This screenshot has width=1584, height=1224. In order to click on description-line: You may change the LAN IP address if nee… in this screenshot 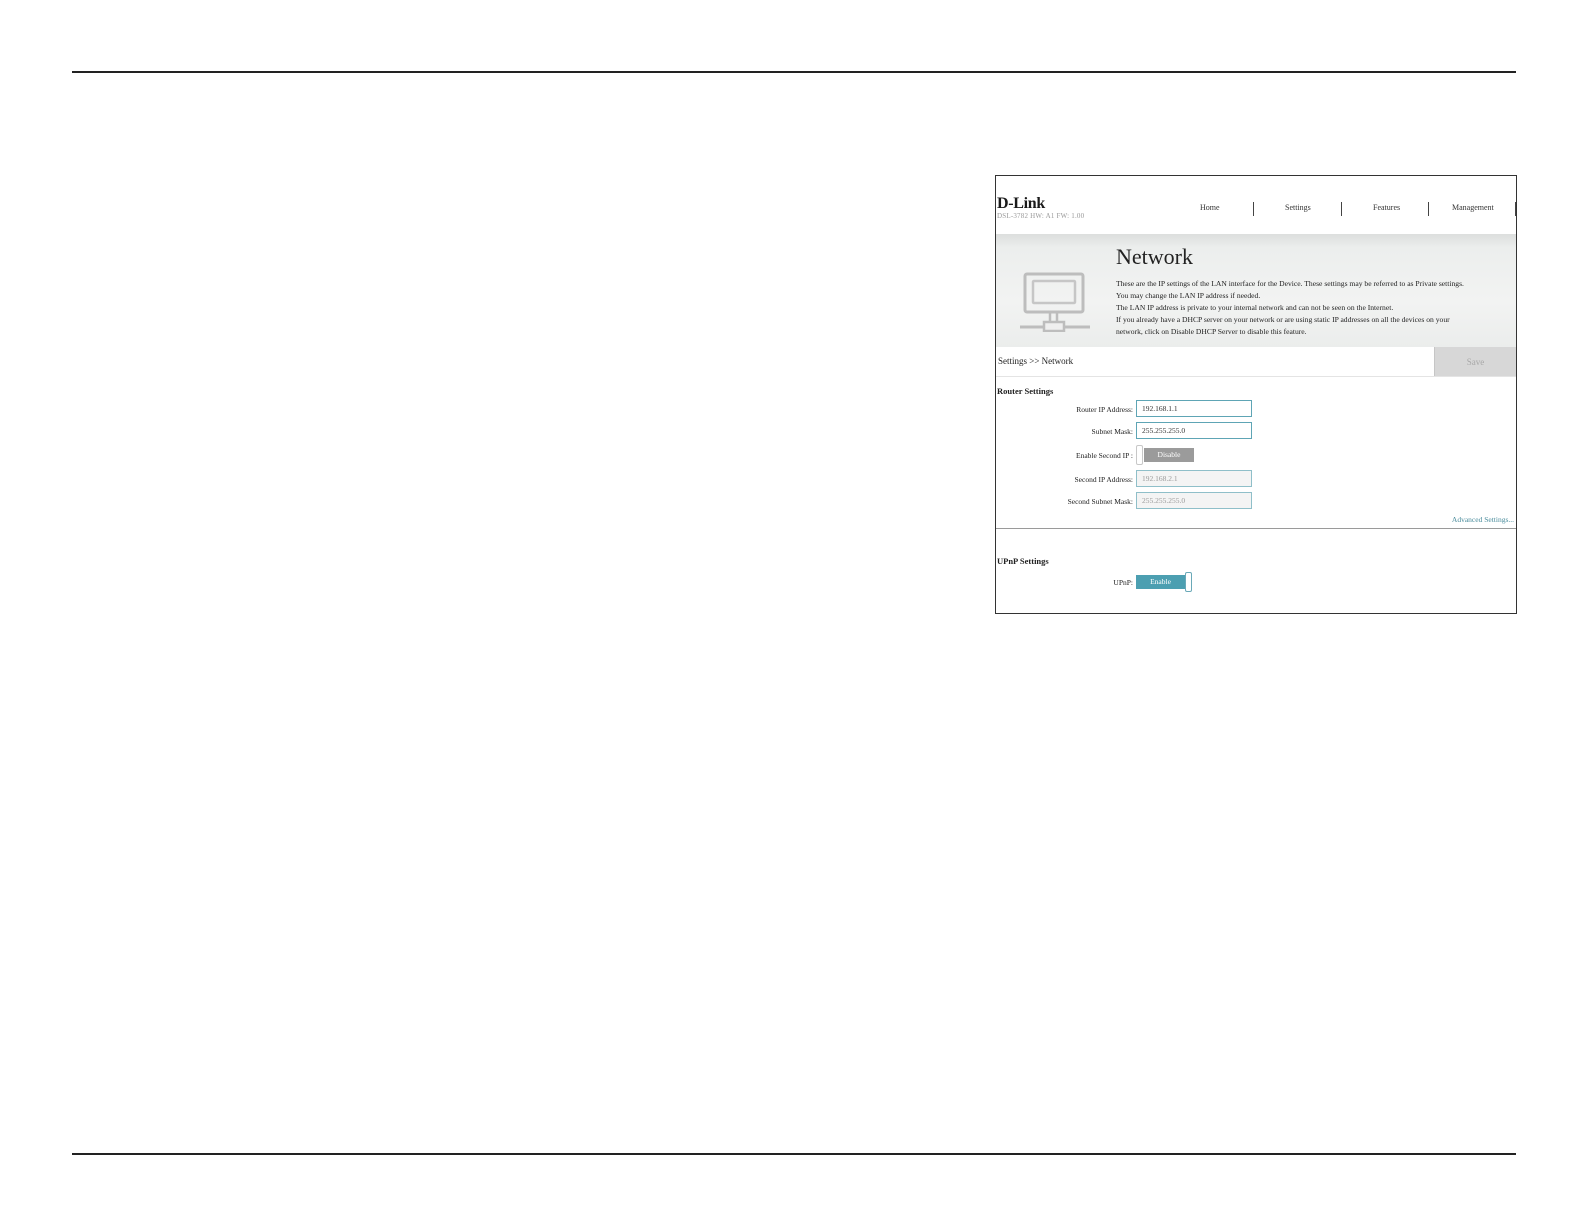, I will do `click(1188, 295)`.